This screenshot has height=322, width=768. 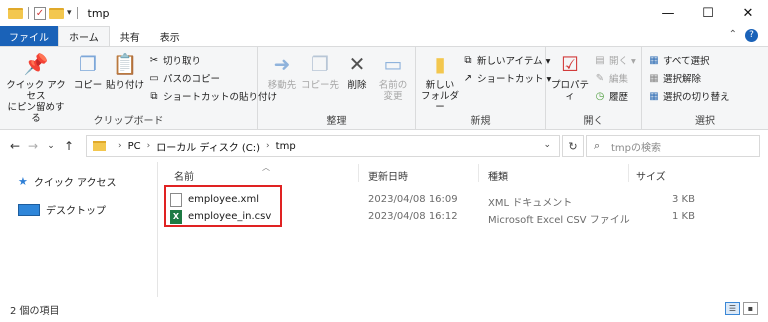 I want to click on select-none-button: ▦ 選択解除, so click(x=675, y=78).